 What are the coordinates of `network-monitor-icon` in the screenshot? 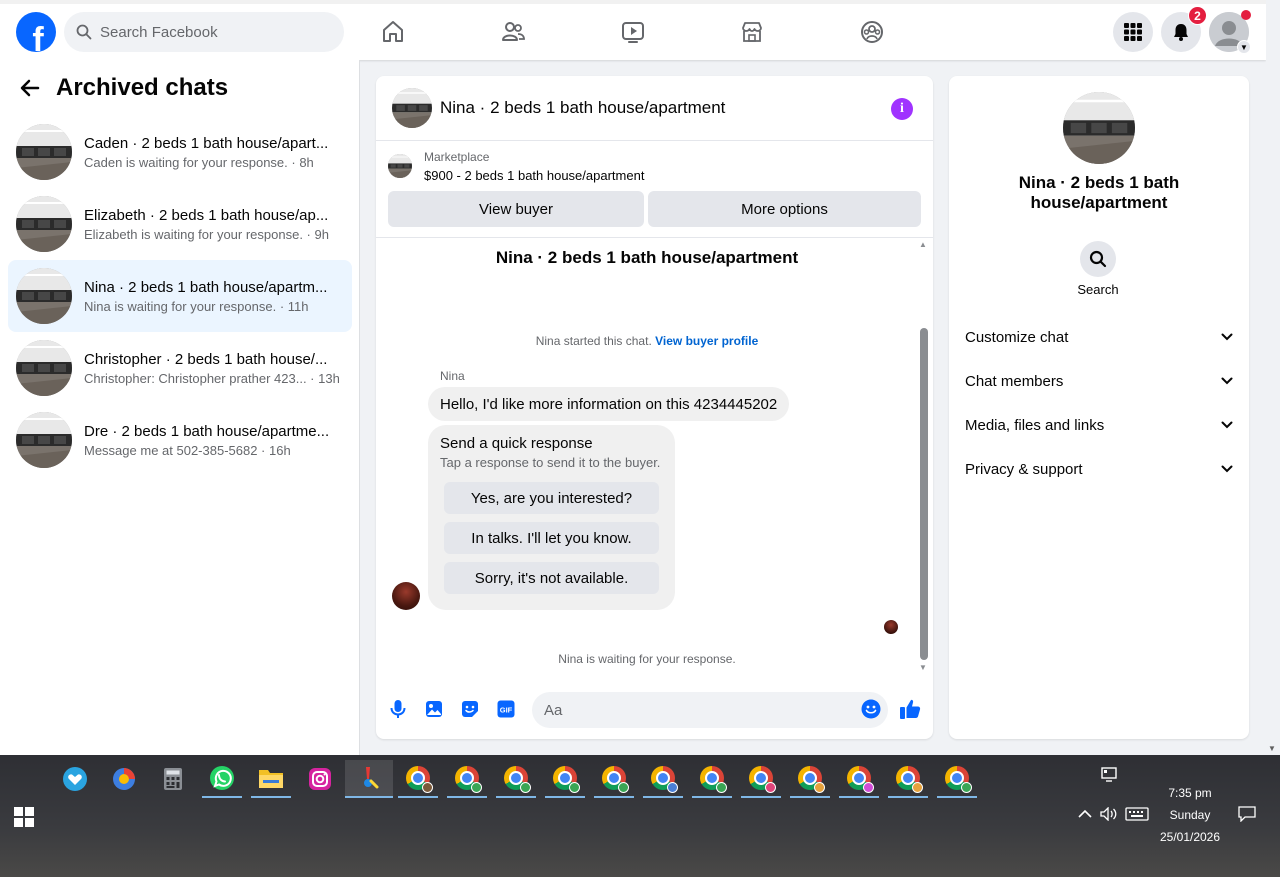 It's located at (1110, 776).